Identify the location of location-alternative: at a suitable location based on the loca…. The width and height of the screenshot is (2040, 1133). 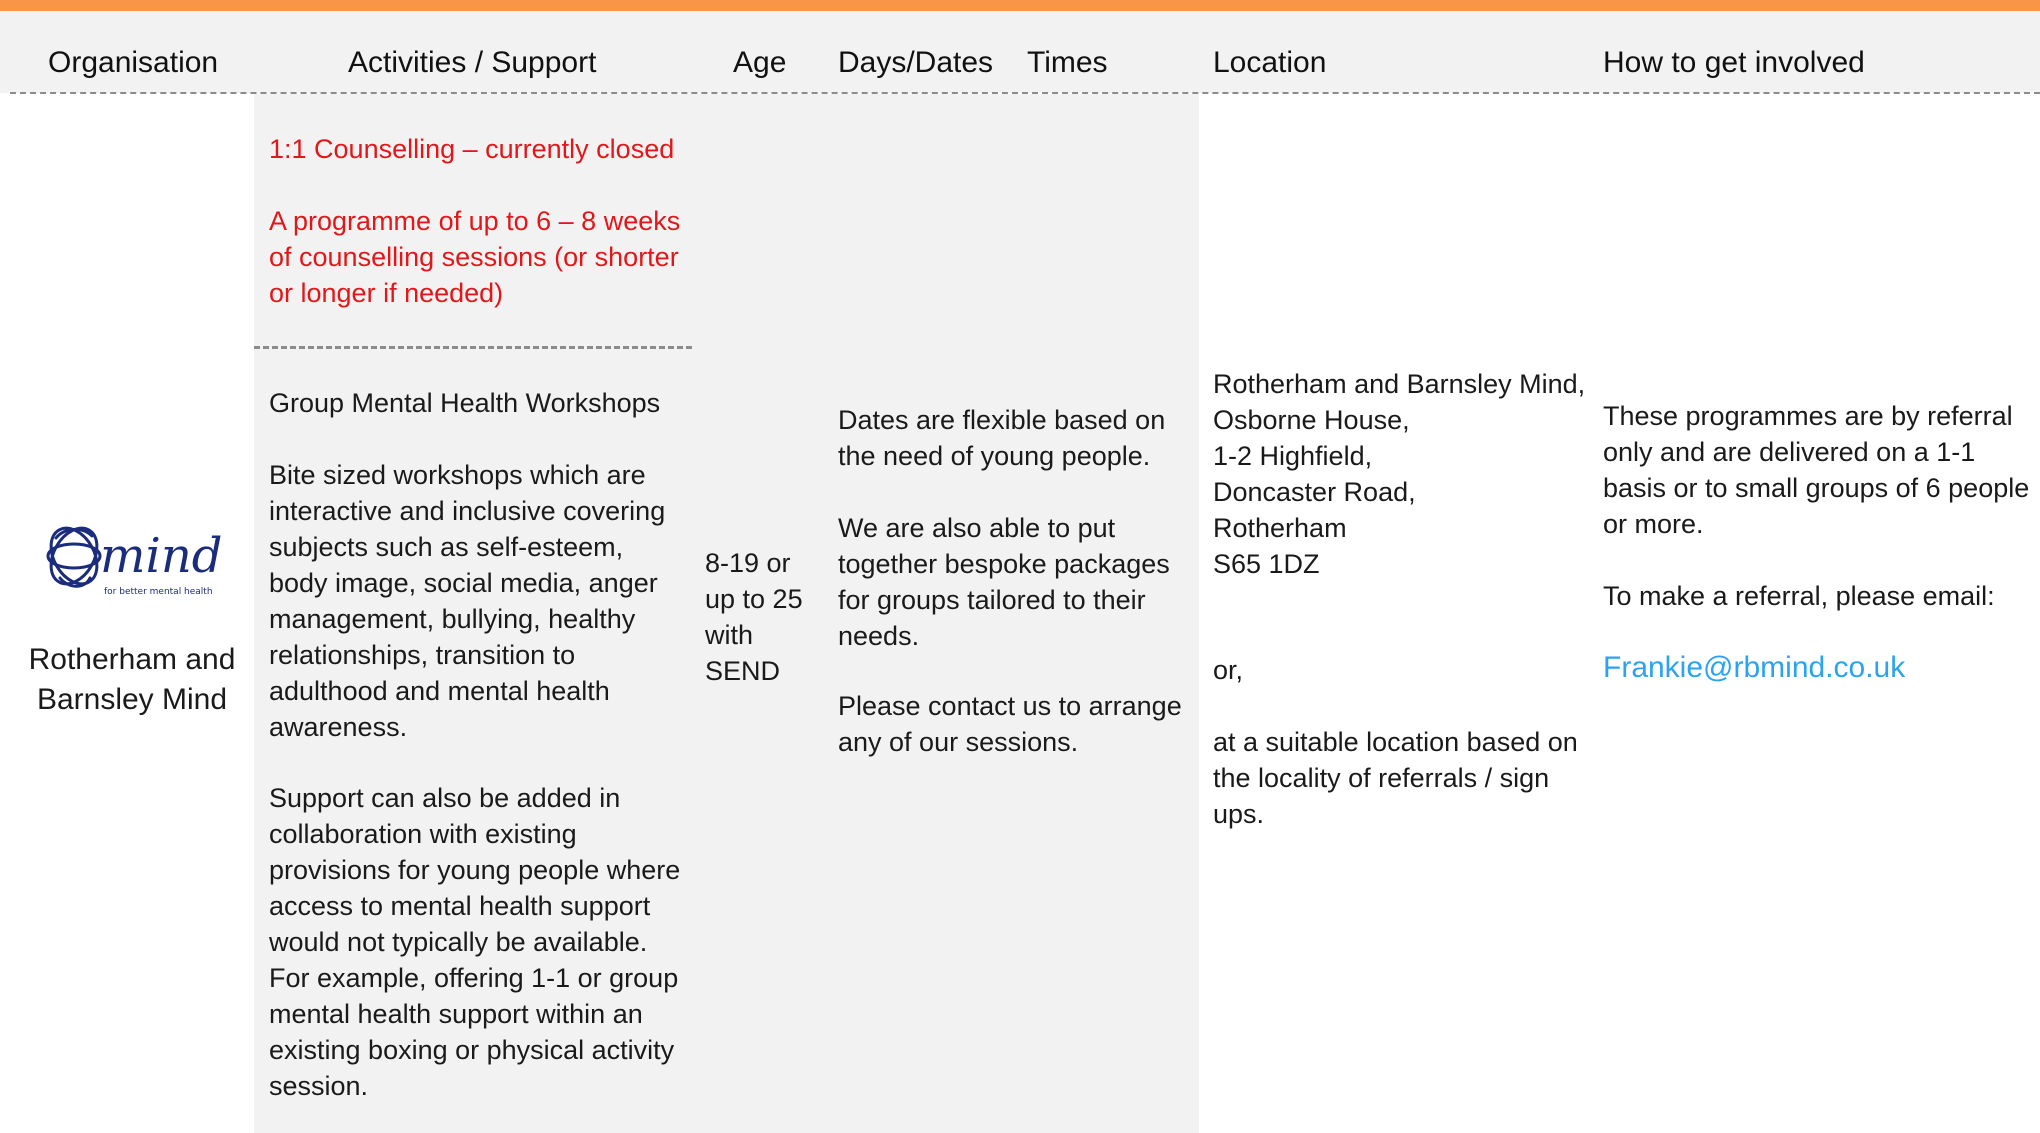
(1395, 778).